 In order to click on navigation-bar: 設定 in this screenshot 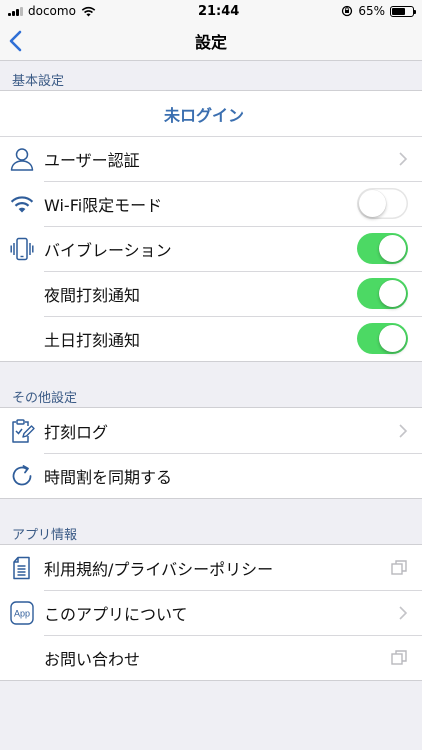, I will do `click(211, 41)`.